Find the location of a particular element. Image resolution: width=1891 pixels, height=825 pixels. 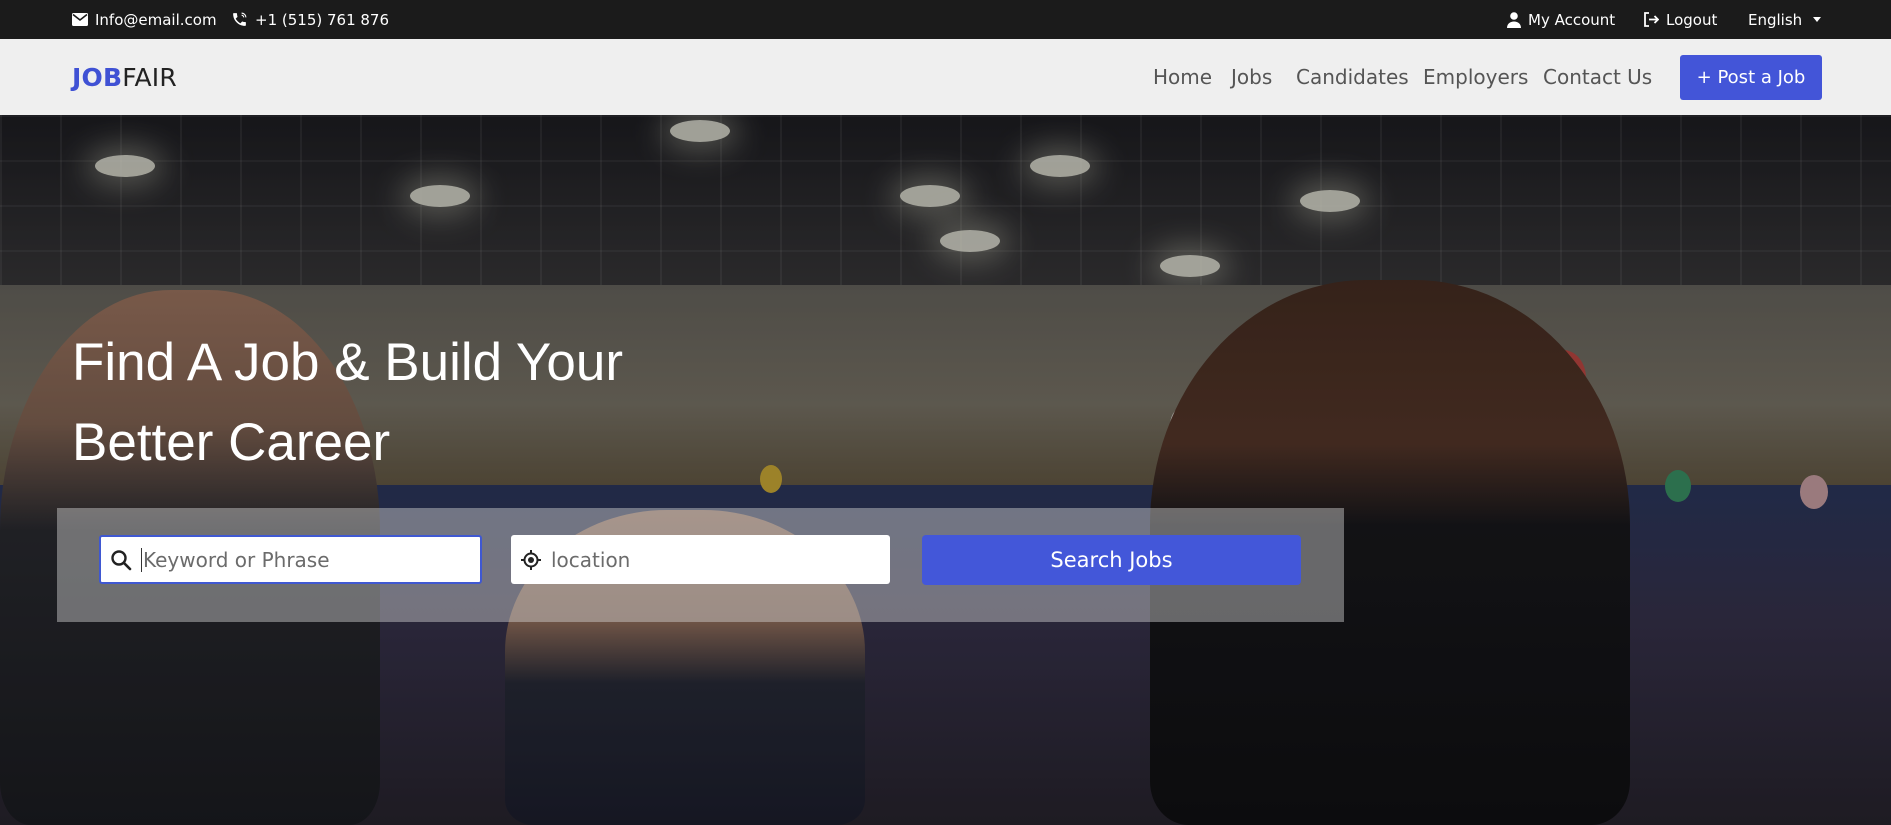

logout-icon is located at coordinates (1651, 19).